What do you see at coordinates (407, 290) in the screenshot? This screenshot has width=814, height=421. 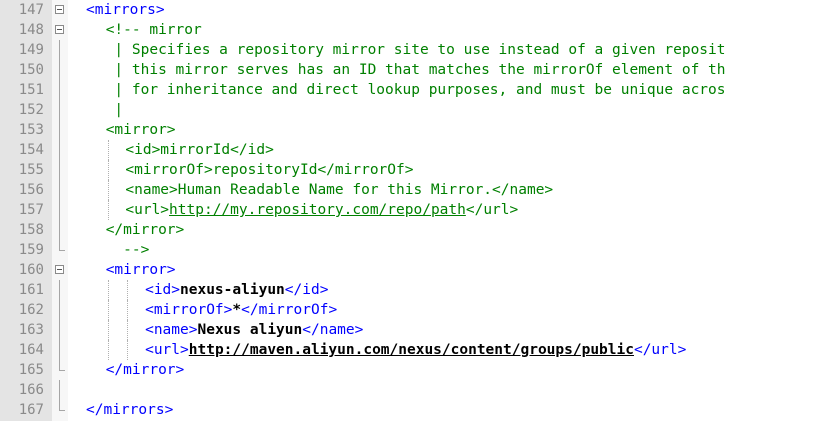 I see `code-line: 161 <id>nexus-aliyun</id>` at bounding box center [407, 290].